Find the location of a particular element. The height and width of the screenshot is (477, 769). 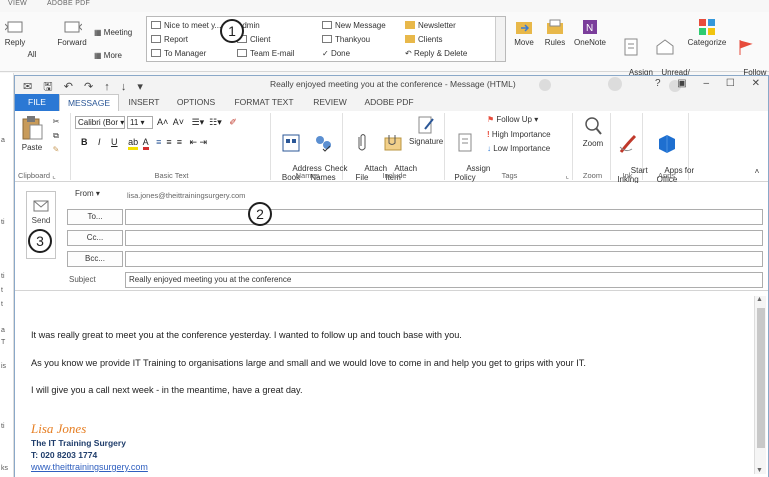

font-name-select: Calibri (Bor ▾ is located at coordinates (100, 122).